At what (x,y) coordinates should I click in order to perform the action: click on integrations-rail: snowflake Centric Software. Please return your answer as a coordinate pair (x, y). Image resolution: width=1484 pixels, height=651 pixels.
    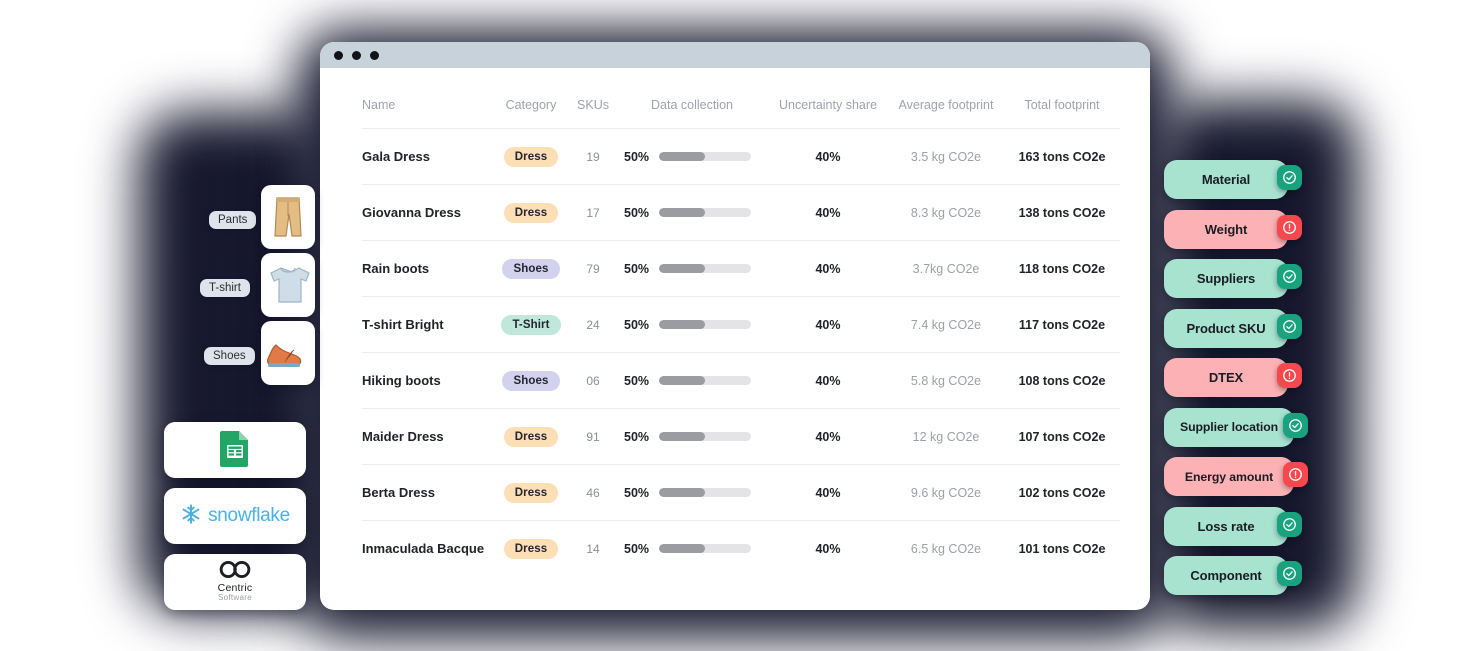
    Looking at the image, I should click on (235, 511).